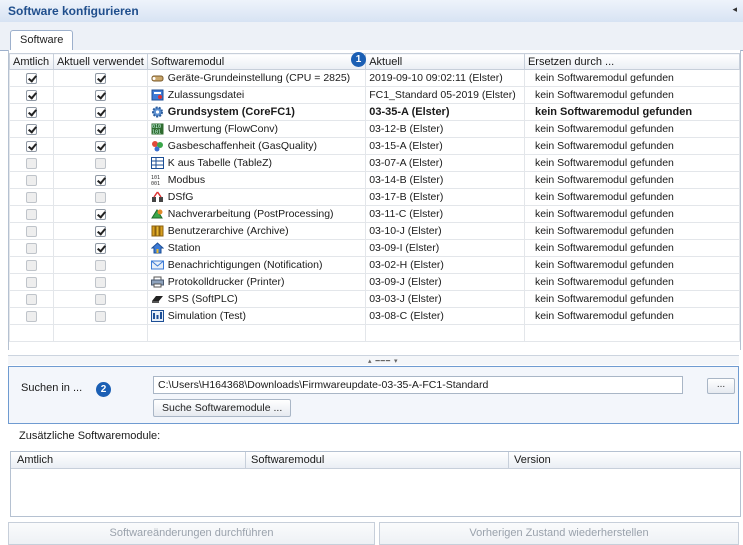  I want to click on softwaremodul-cell: Benachrichtigungen (Notification), so click(256, 265).